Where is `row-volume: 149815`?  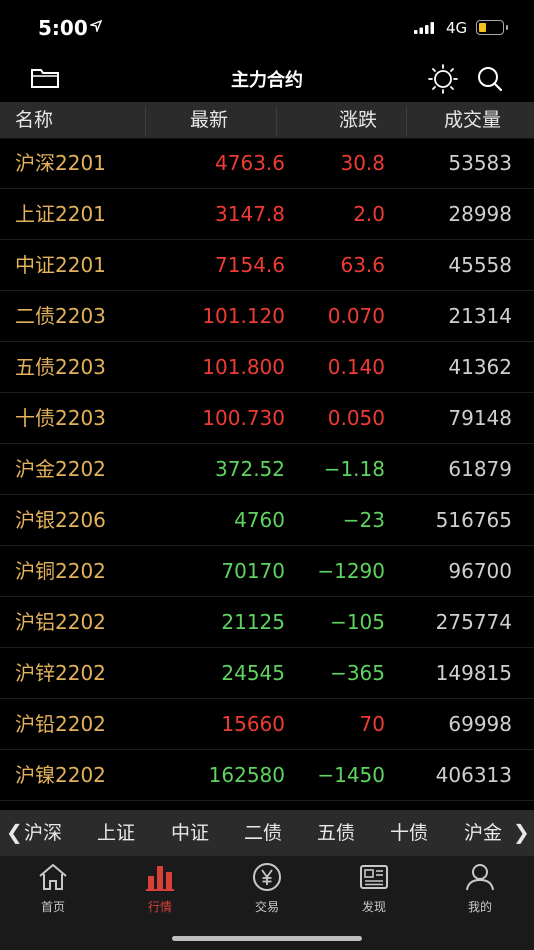
row-volume: 149815 is located at coordinates (473, 673).